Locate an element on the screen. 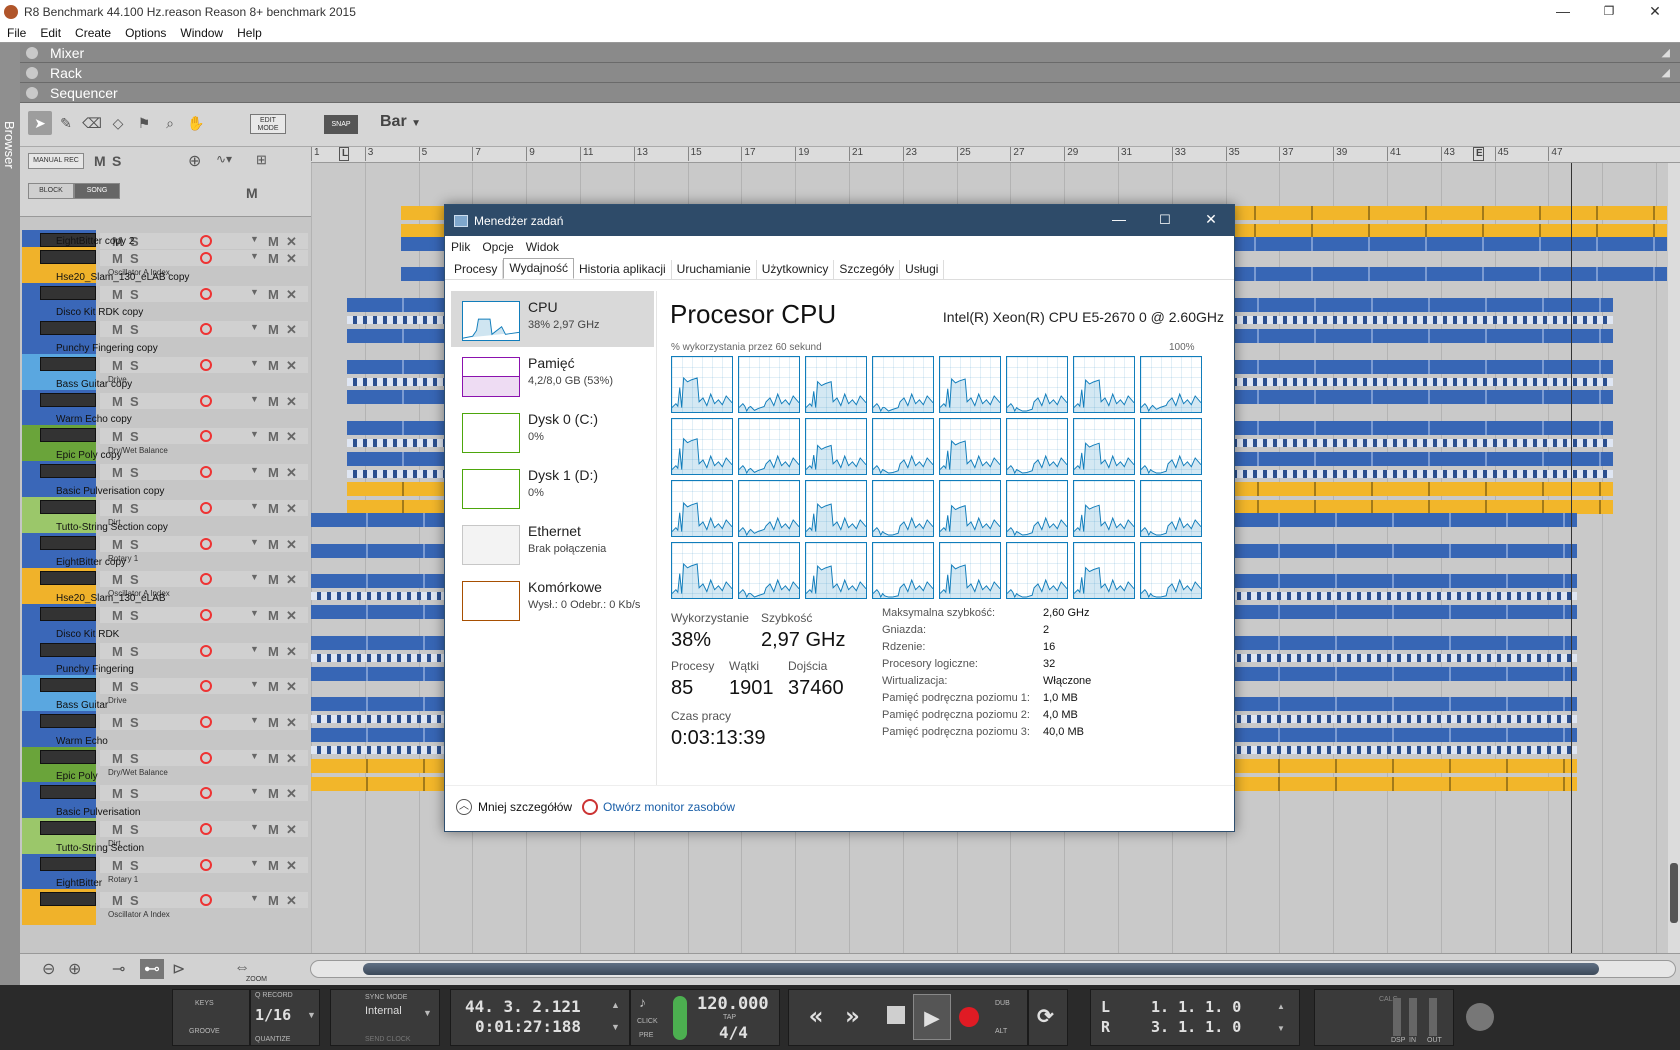 This screenshot has width=1680, height=1050. position-time: 0:01:27:188 is located at coordinates (528, 1026).